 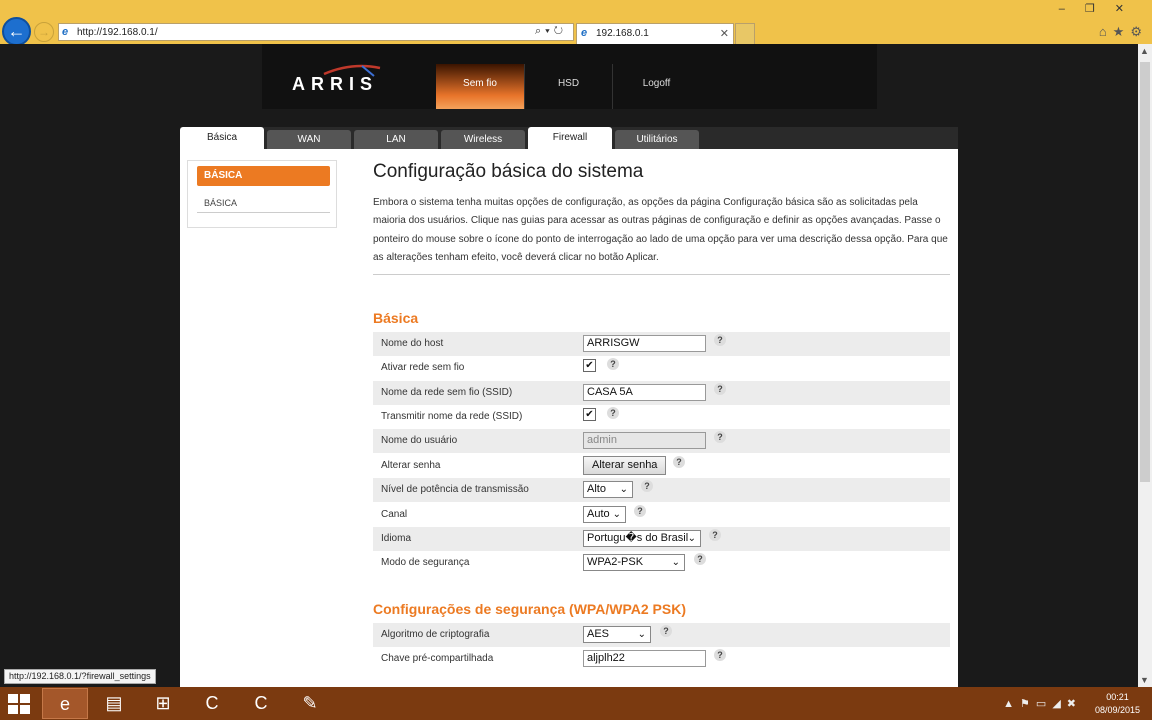 I want to click on arris-logo: ARRIS, so click(x=335, y=84).